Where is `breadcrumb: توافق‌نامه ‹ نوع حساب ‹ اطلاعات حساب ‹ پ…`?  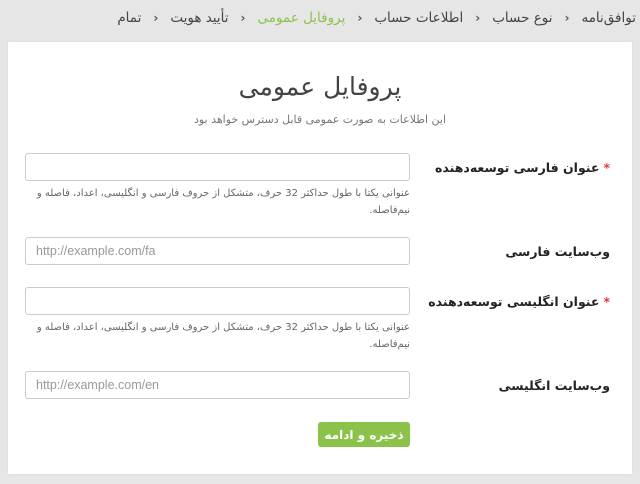 breadcrumb: توافق‌نامه ‹ نوع حساب ‹ اطلاعات حساب ‹ پ… is located at coordinates (320, 18).